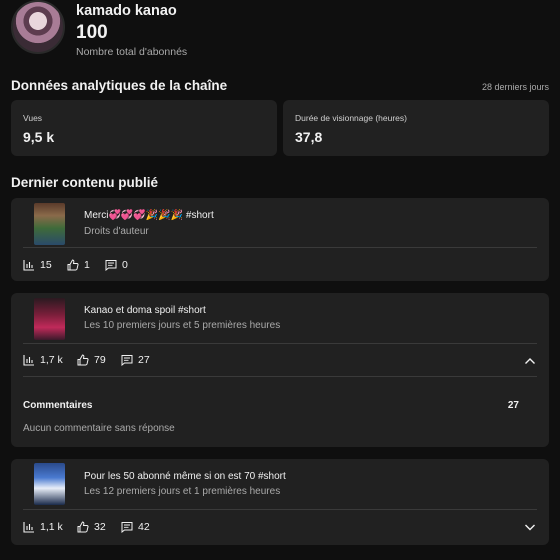  I want to click on avatar, so click(38, 27).